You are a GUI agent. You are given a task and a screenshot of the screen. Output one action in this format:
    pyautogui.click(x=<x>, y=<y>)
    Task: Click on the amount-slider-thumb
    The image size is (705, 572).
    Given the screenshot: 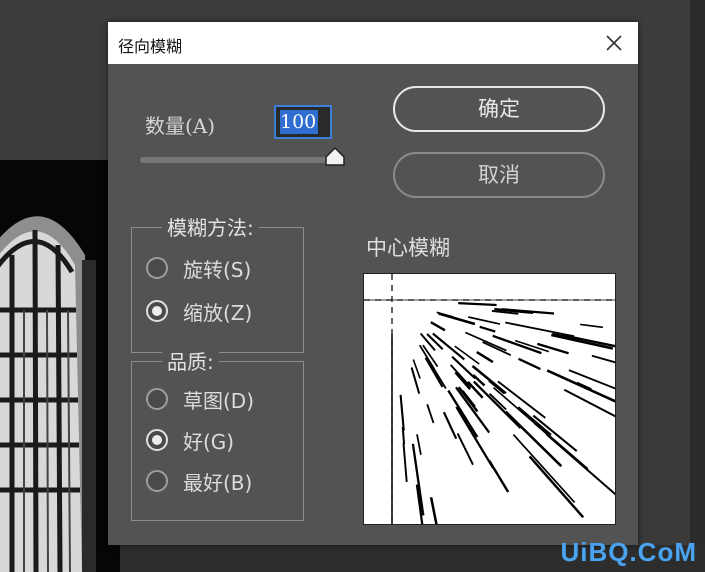 What is the action you would take?
    pyautogui.click(x=335, y=157)
    